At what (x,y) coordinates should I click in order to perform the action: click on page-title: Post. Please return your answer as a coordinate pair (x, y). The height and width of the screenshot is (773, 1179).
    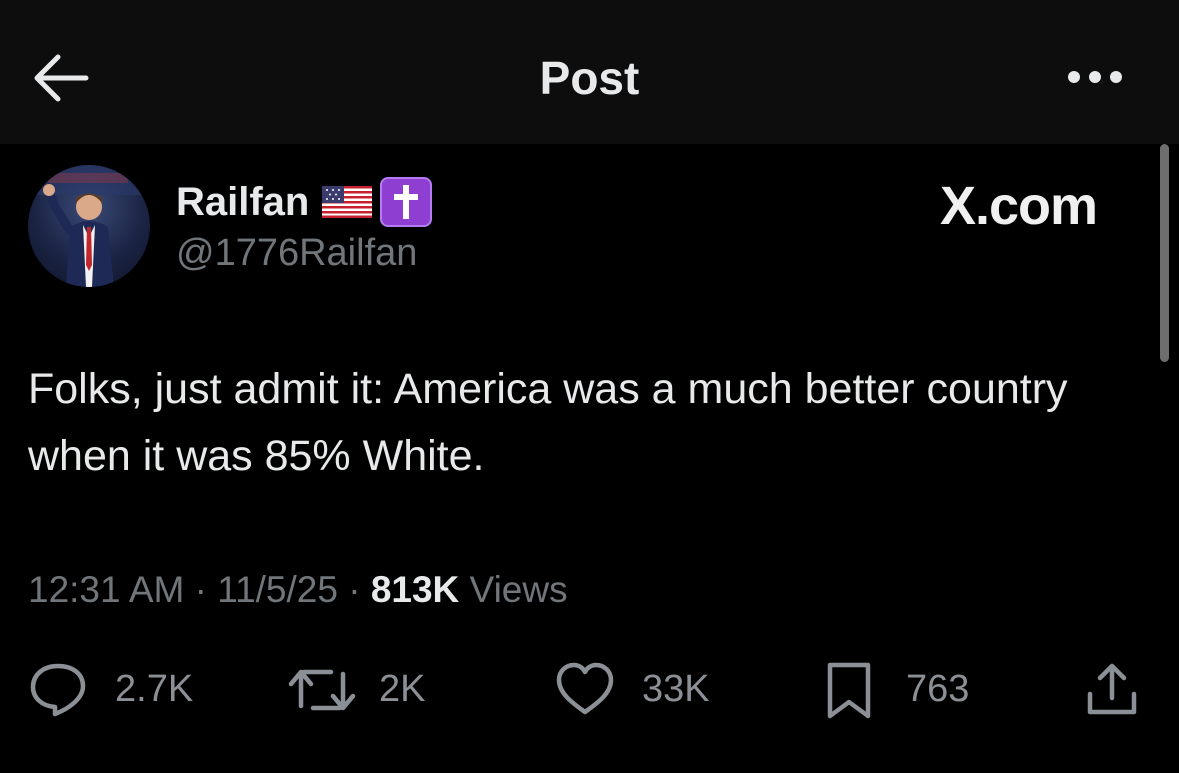
    Looking at the image, I should click on (589, 78).